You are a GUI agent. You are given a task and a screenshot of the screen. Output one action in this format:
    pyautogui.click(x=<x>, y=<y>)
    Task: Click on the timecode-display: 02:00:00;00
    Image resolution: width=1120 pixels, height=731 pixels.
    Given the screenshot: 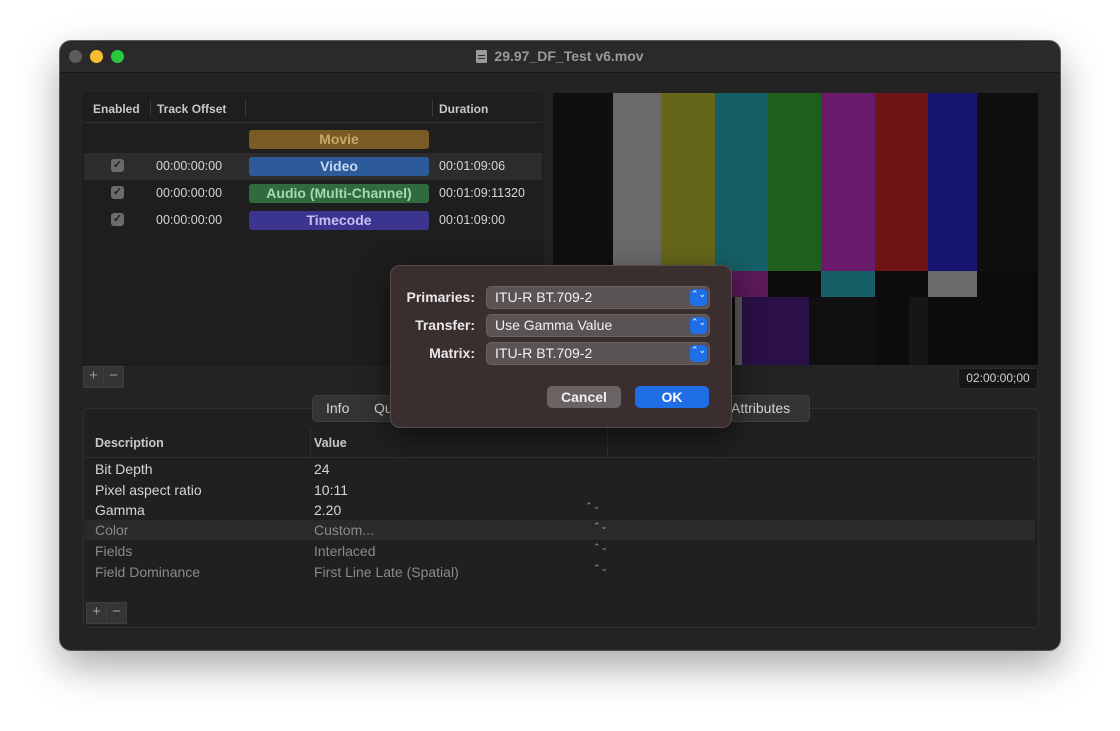 What is the action you would take?
    pyautogui.click(x=998, y=378)
    